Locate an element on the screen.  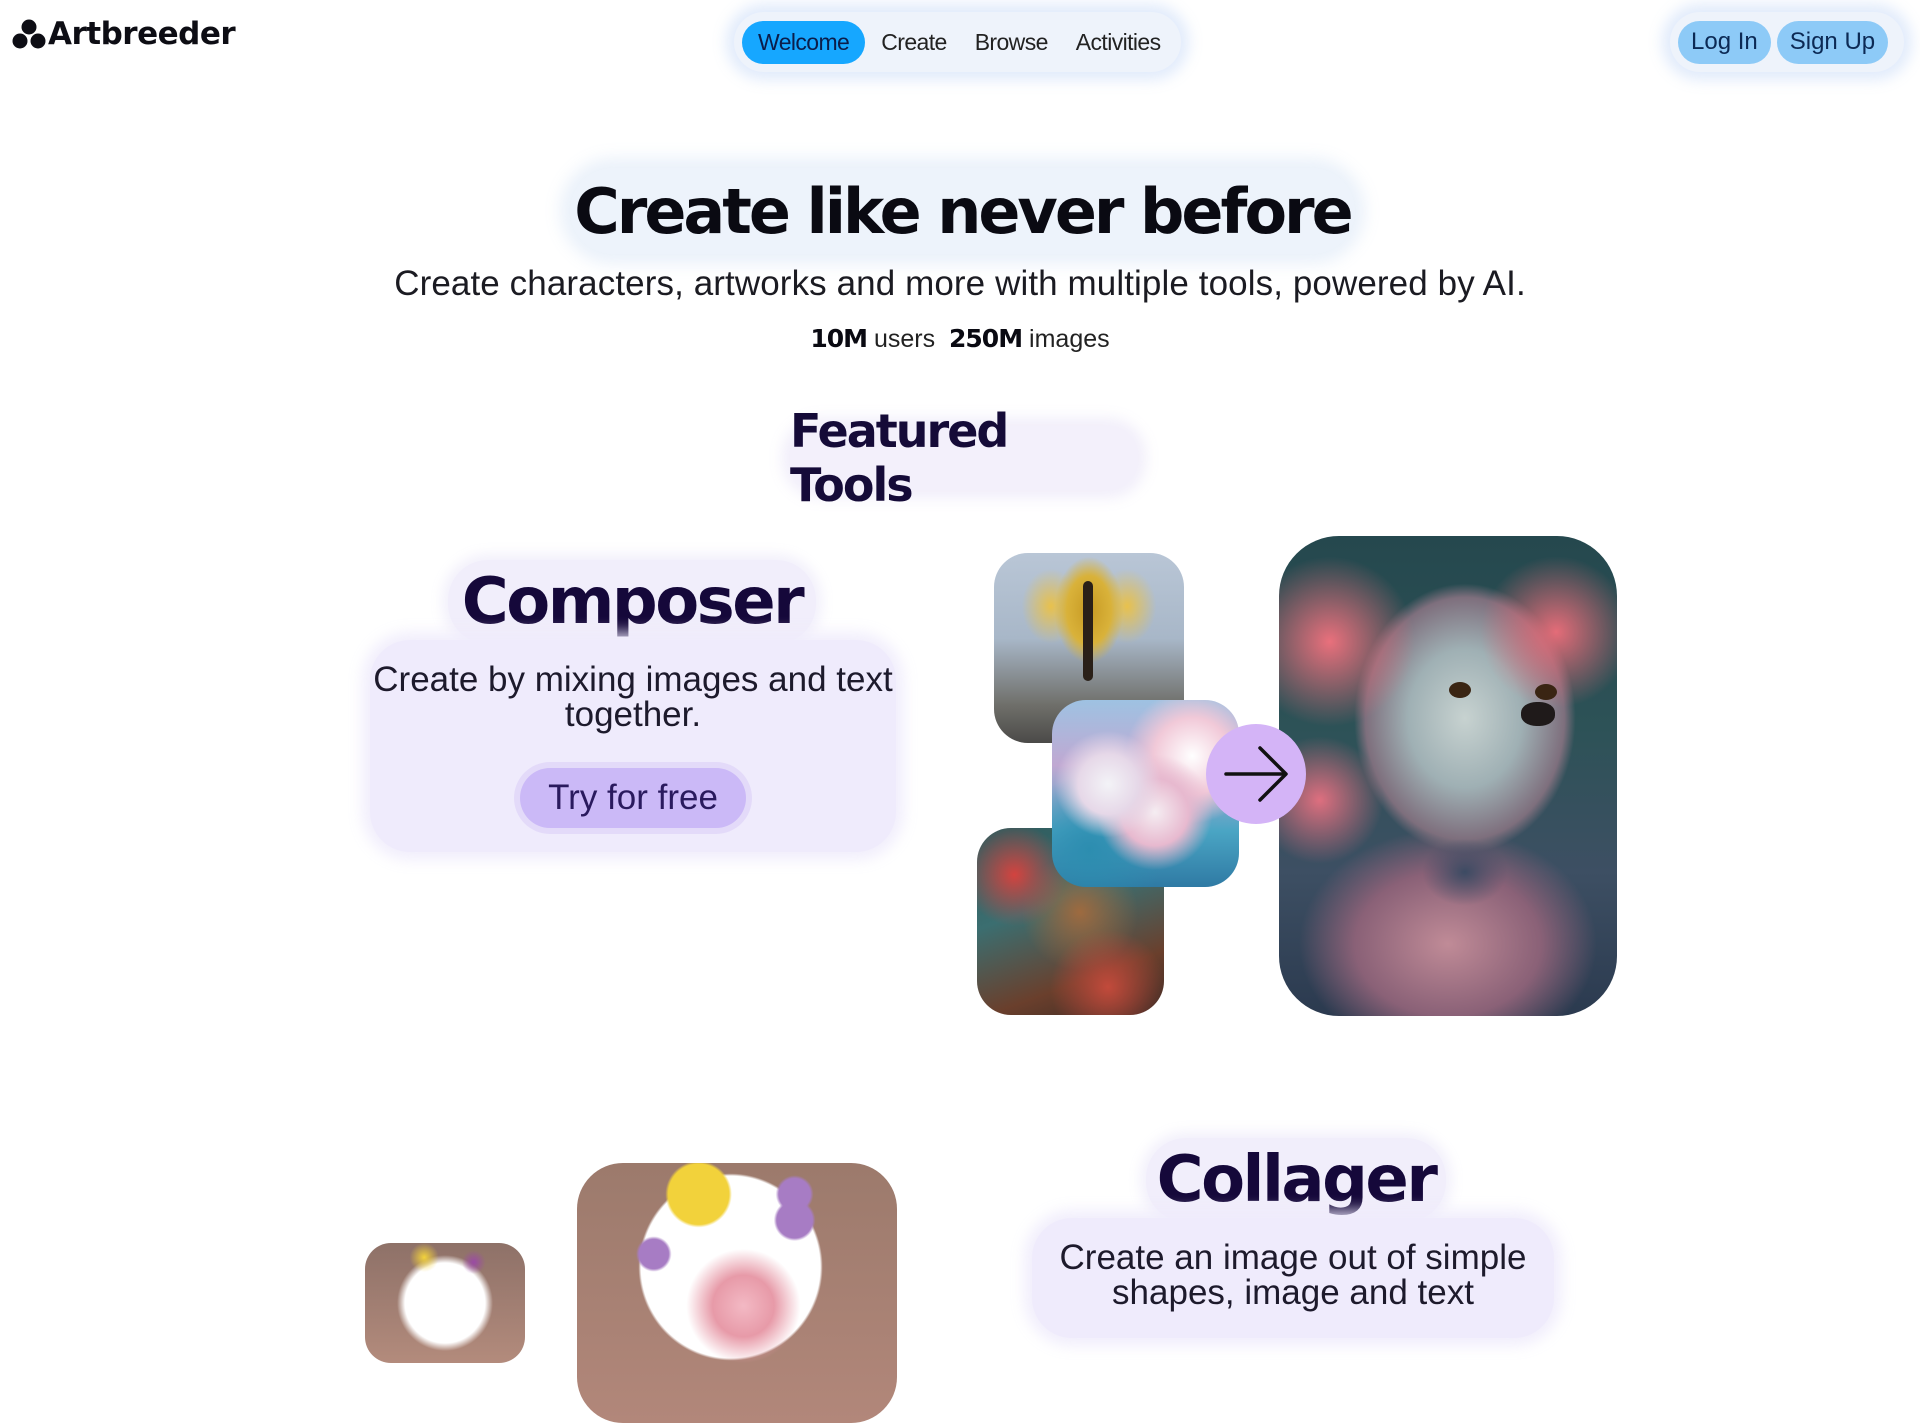
logo-text: Artbreeder is located at coordinates (142, 34).